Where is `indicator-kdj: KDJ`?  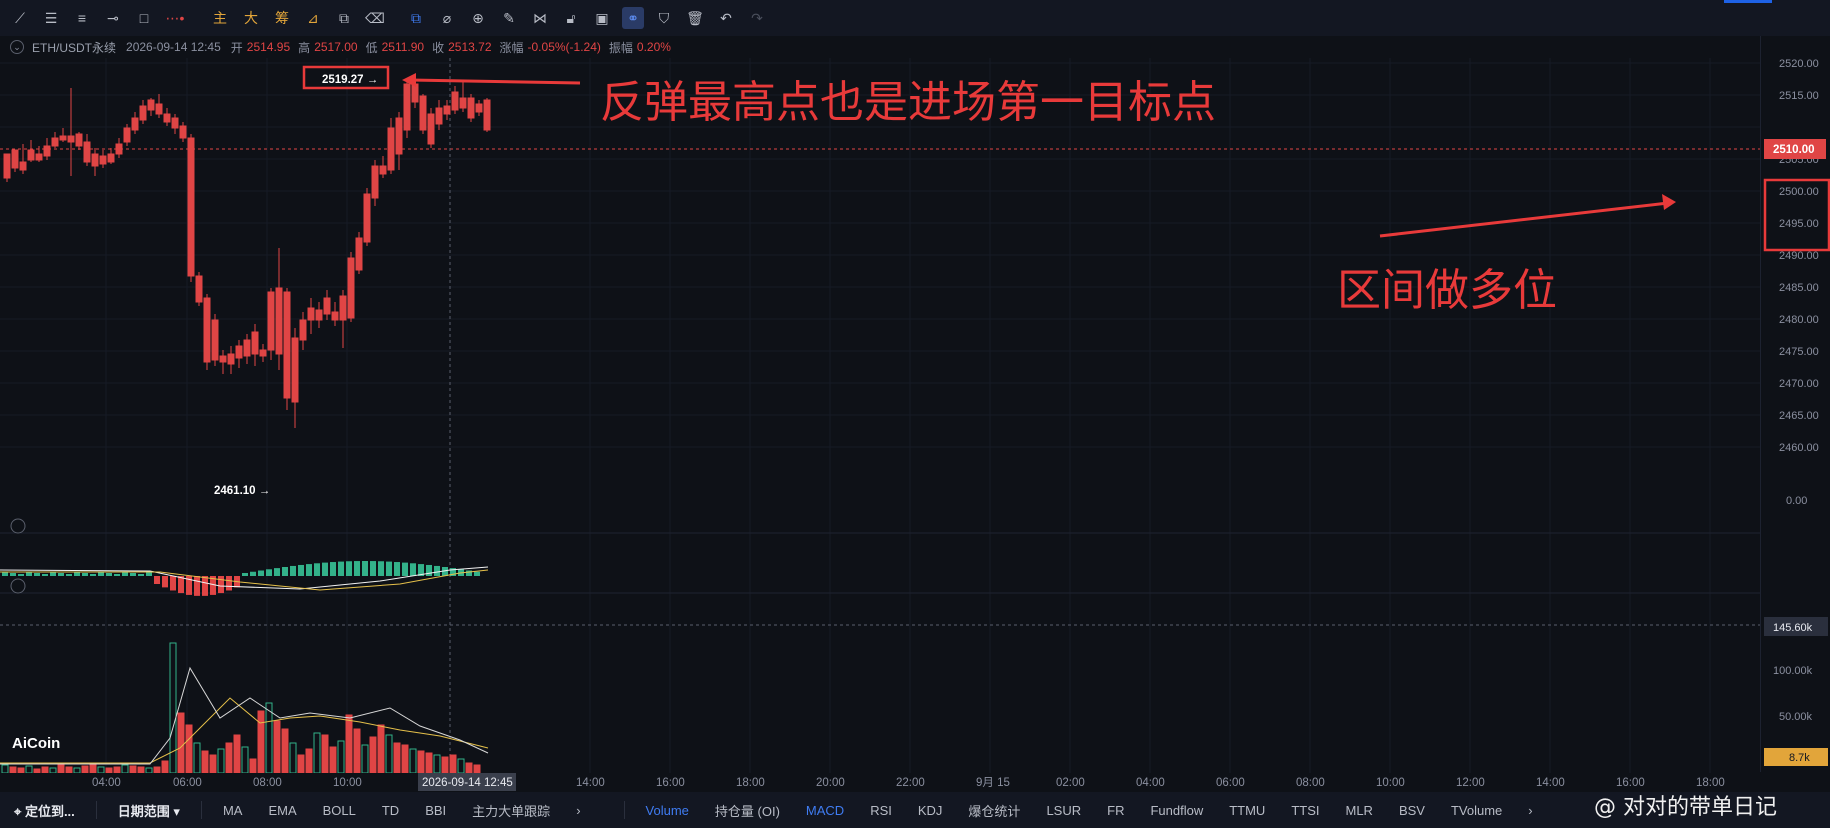 indicator-kdj: KDJ is located at coordinates (930, 810).